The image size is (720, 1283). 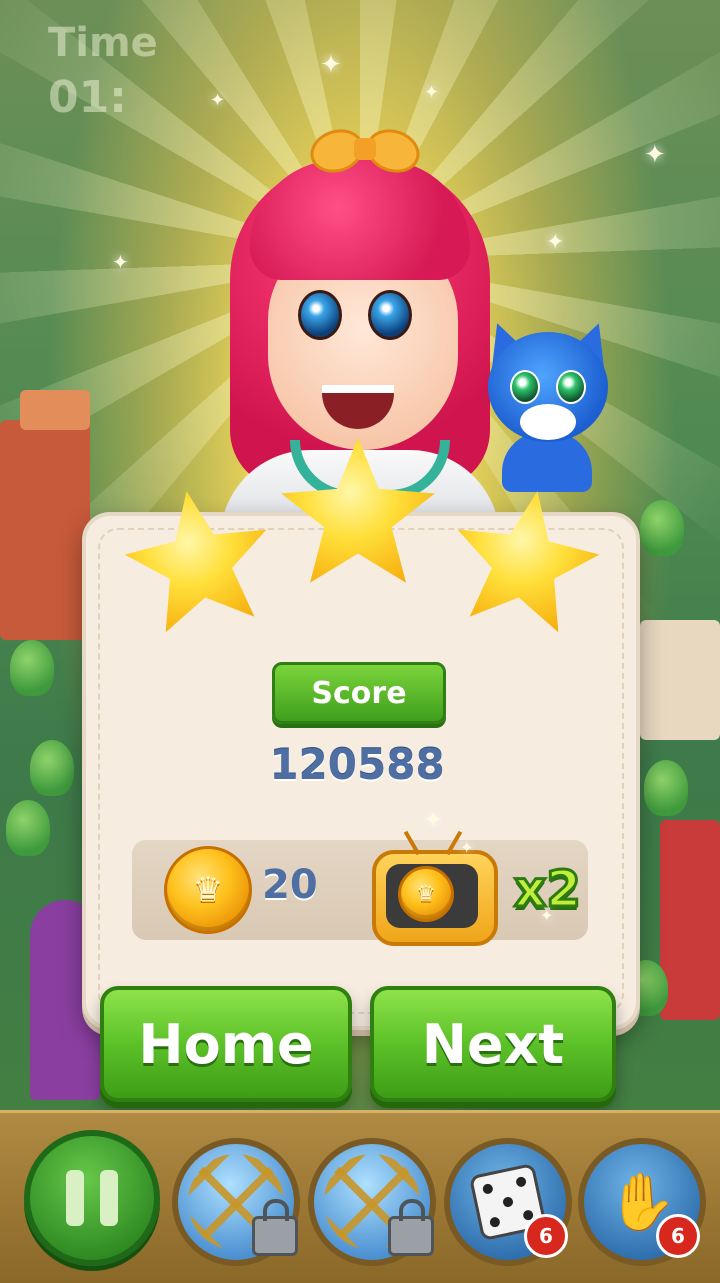 I want to click on building-right-red, so click(x=690, y=920).